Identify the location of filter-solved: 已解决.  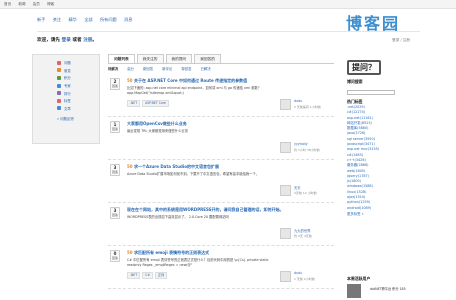
(205, 68).